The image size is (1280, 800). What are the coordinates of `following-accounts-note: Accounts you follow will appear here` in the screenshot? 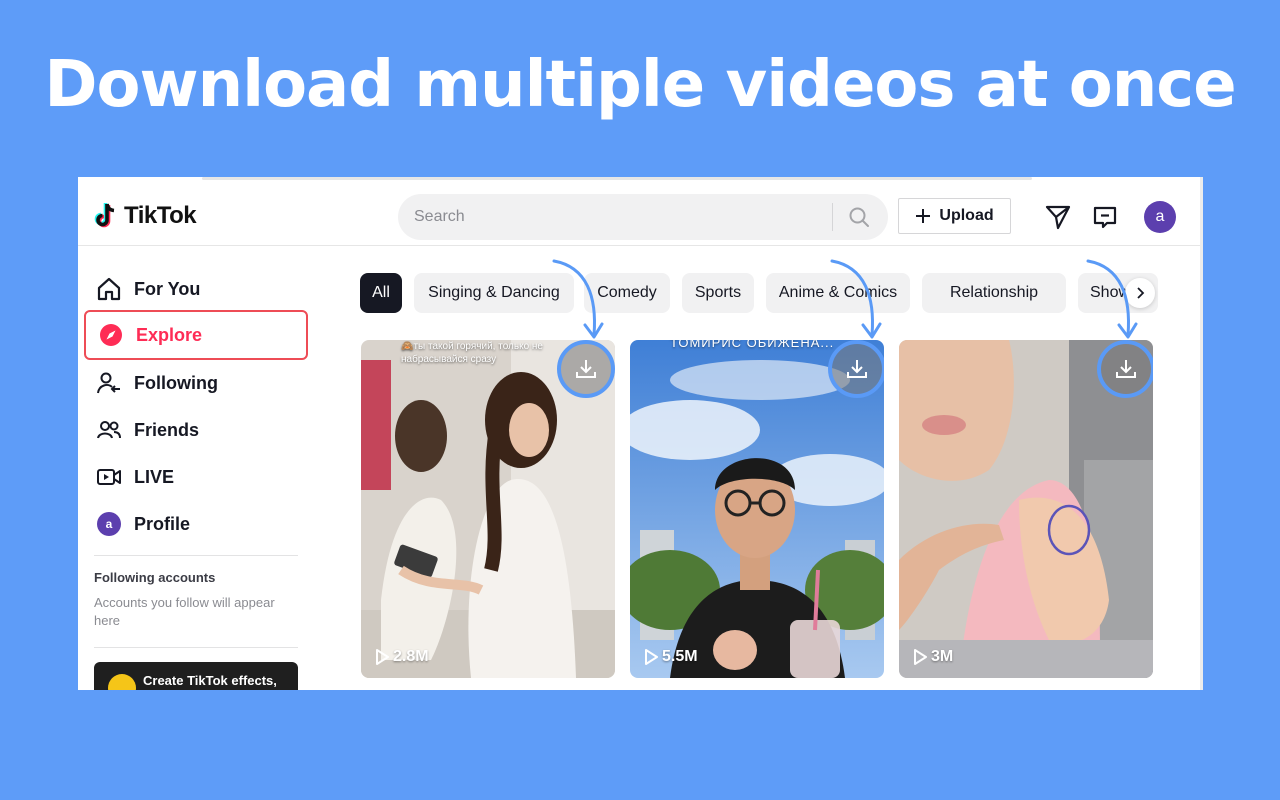 It's located at (184, 611).